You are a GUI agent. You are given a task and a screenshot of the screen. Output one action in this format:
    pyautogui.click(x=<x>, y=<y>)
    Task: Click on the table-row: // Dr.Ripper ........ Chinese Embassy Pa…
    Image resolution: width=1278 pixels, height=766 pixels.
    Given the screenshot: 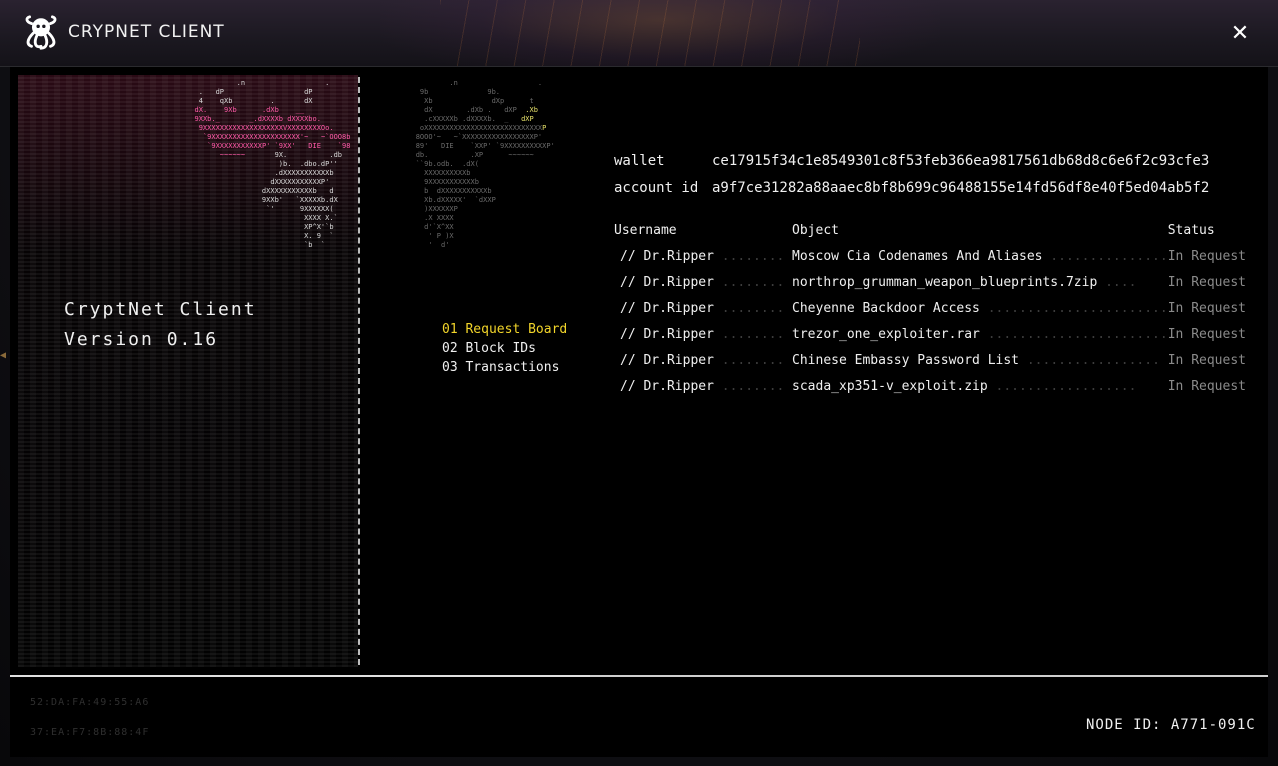 What is the action you would take?
    pyautogui.click(x=930, y=360)
    